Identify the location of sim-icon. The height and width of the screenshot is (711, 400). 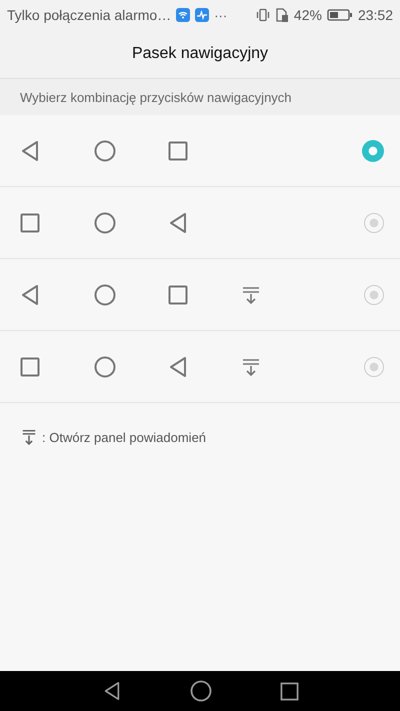
(281, 15).